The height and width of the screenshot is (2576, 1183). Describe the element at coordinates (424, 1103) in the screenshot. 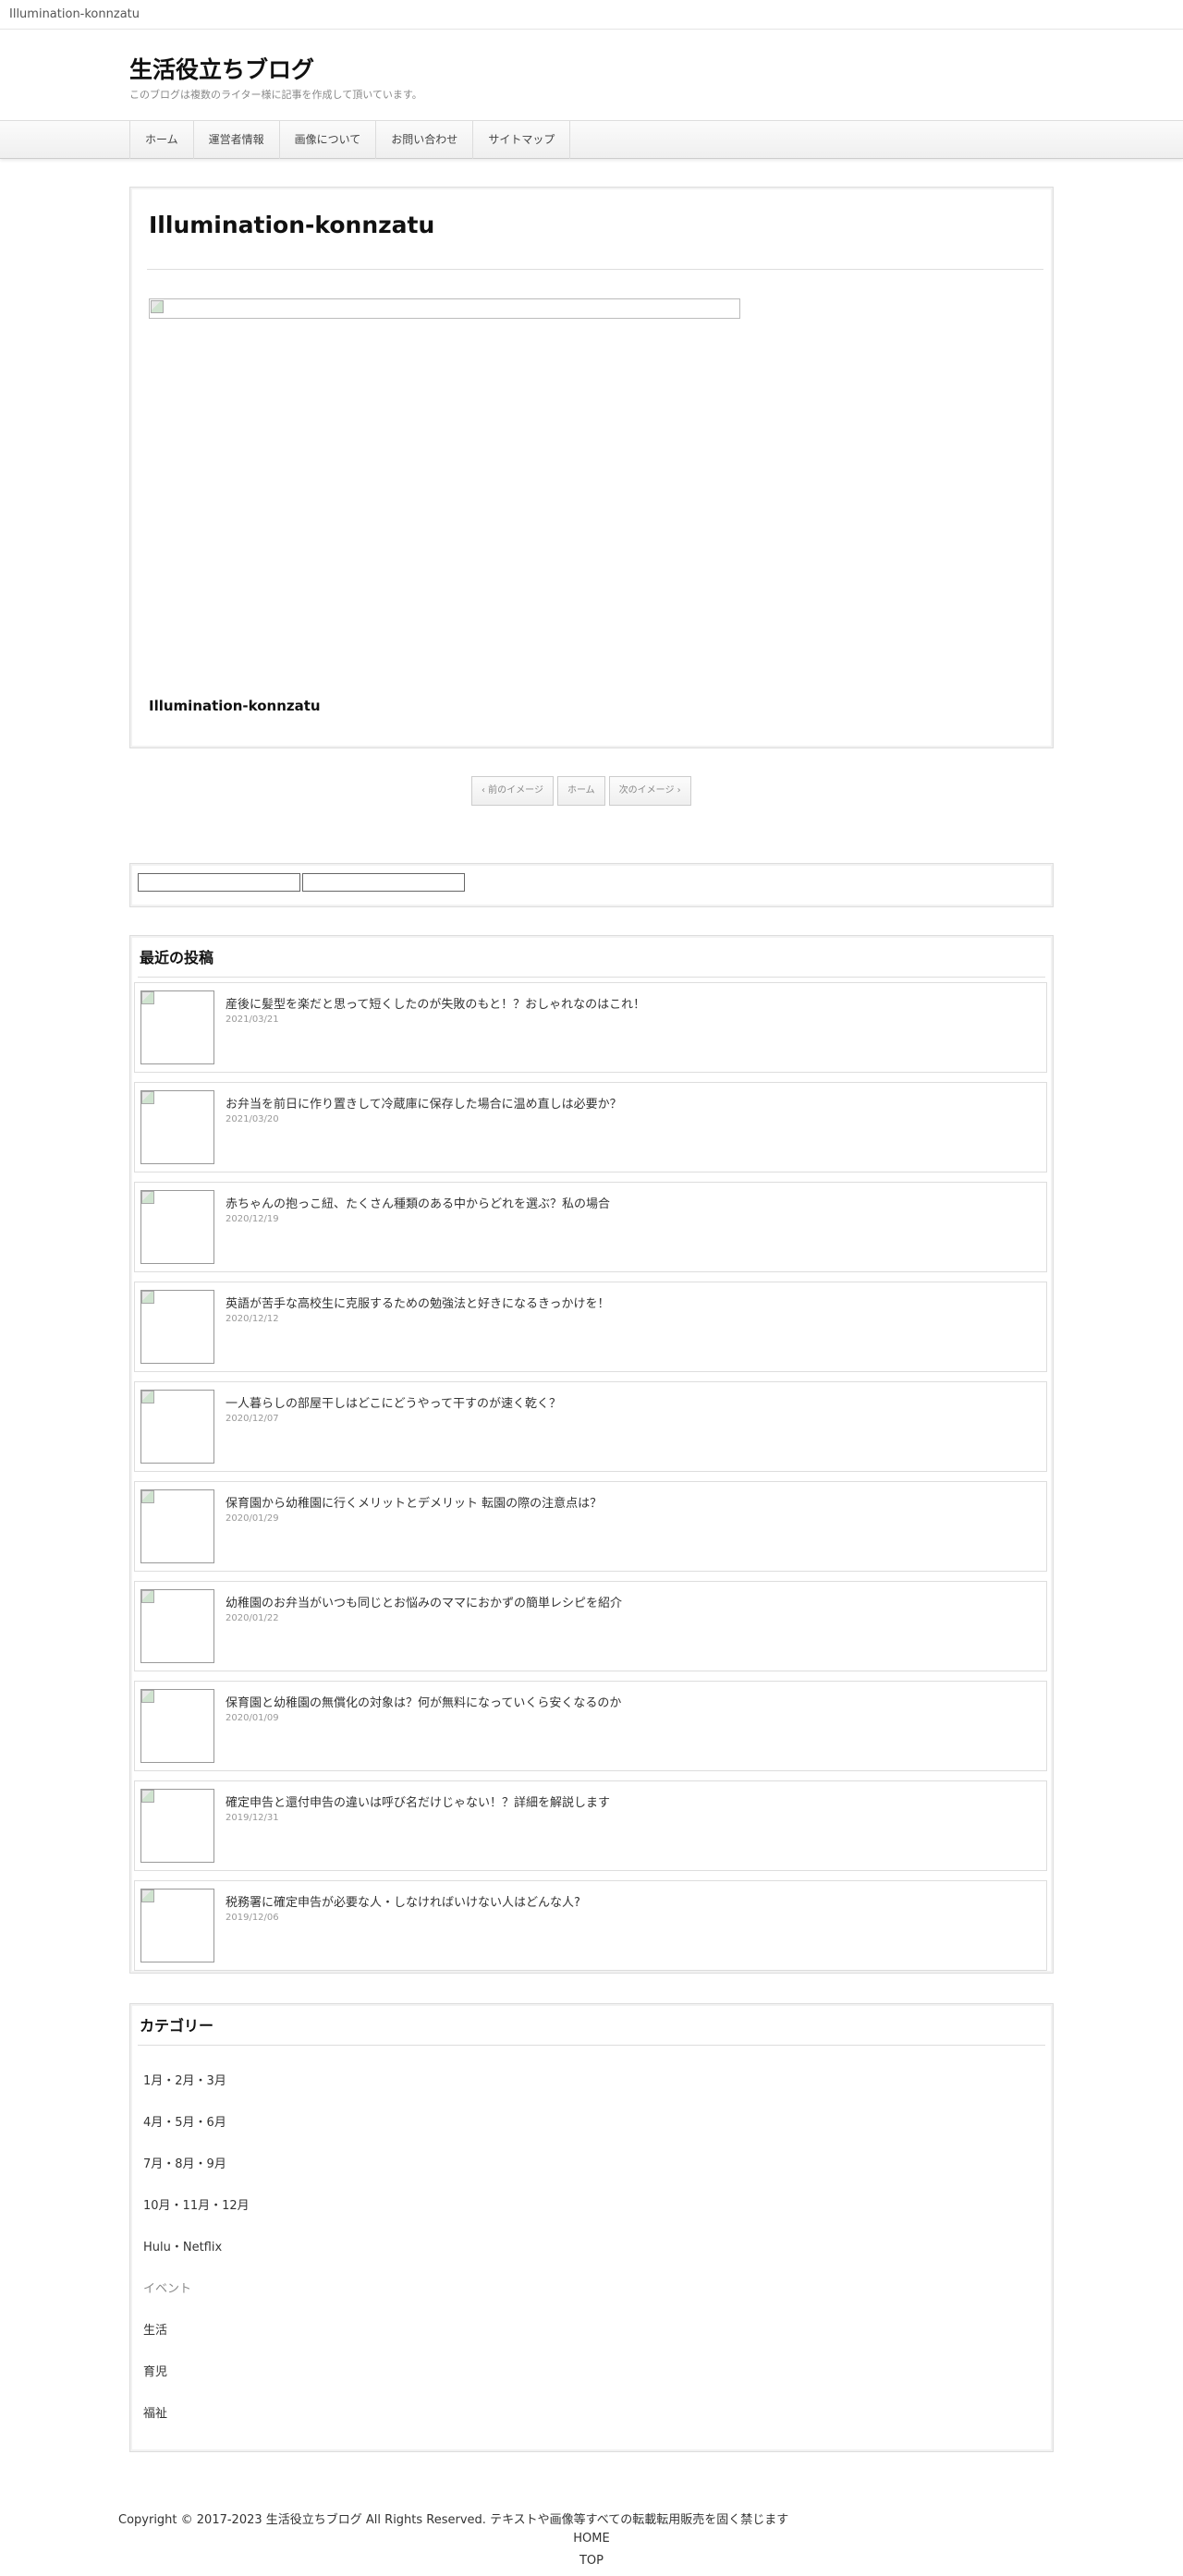

I see `post-title: お弁当を前日に作り置きして冷蔵庫に保存した場合に温め直しは必要か？` at that location.